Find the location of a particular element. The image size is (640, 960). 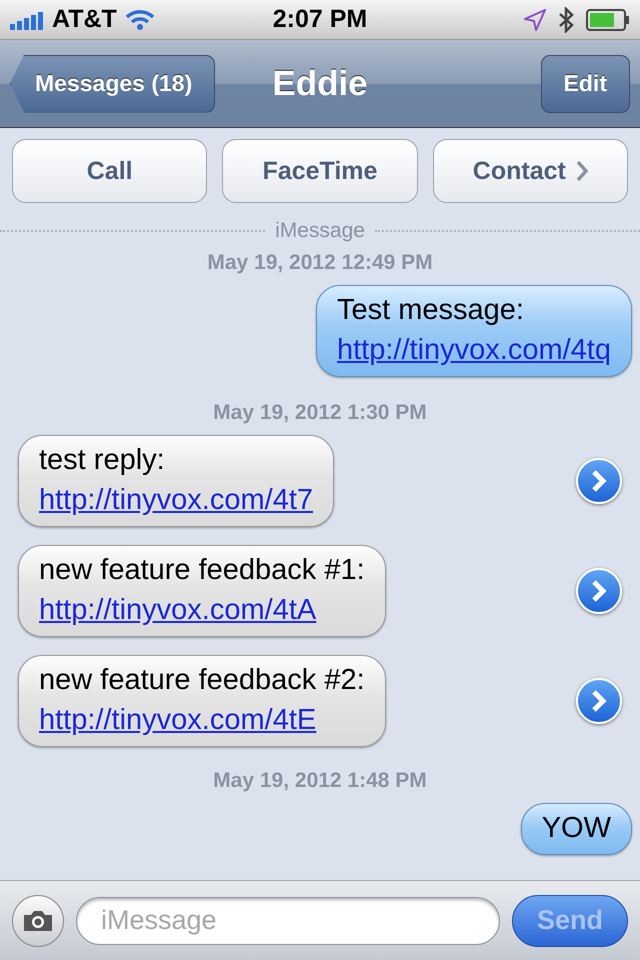

camera-icon is located at coordinates (38, 921).